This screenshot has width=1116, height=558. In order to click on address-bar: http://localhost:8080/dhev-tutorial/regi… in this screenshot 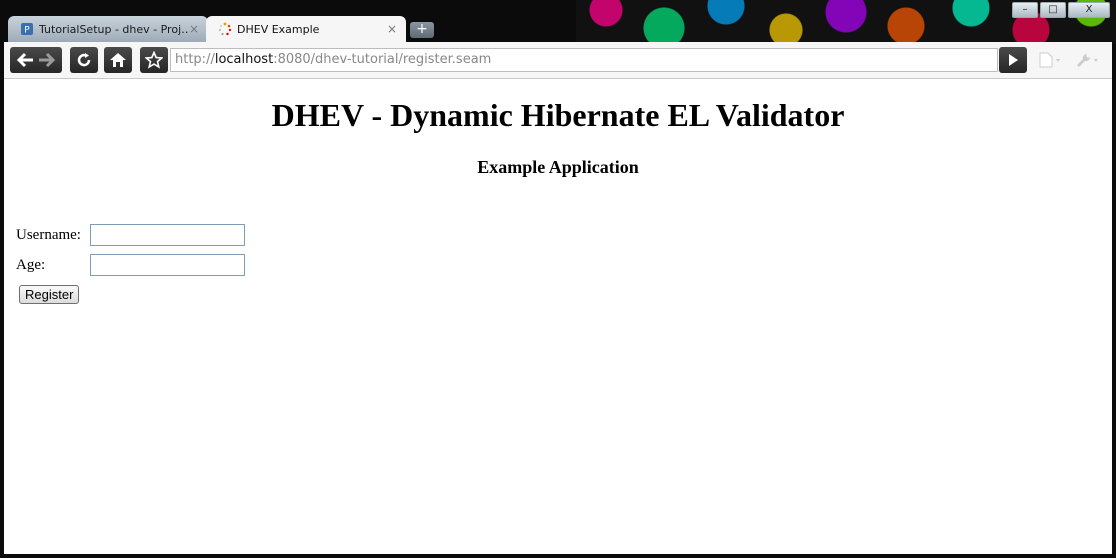, I will do `click(584, 60)`.